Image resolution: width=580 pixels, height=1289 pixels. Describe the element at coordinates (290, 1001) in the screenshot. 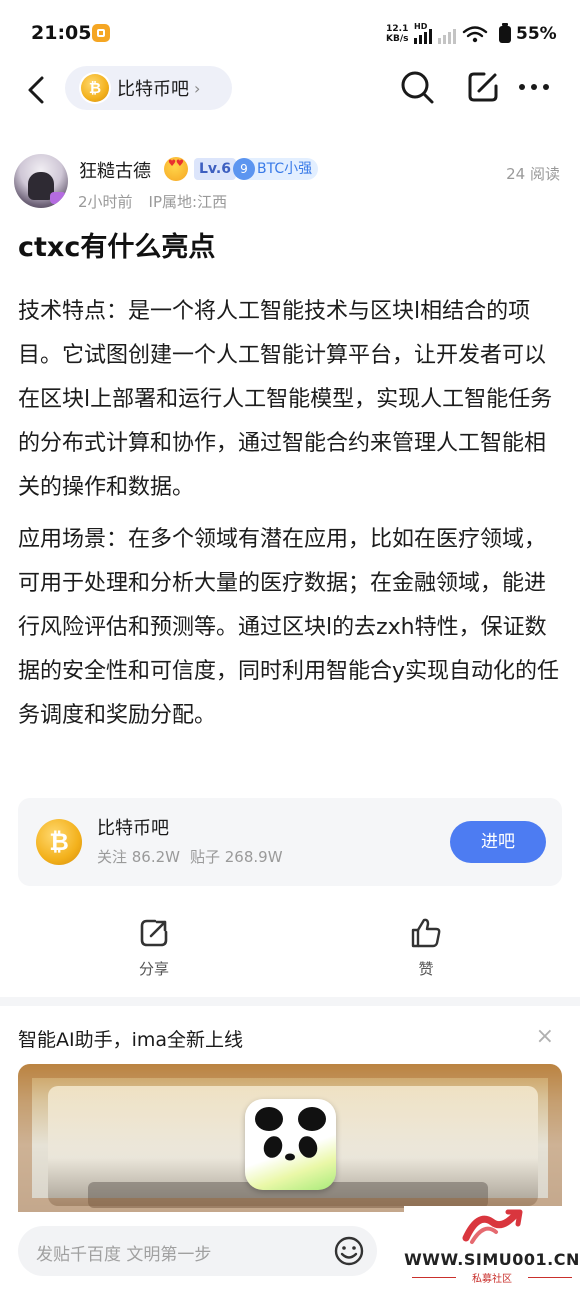

I see `section-divider` at that location.